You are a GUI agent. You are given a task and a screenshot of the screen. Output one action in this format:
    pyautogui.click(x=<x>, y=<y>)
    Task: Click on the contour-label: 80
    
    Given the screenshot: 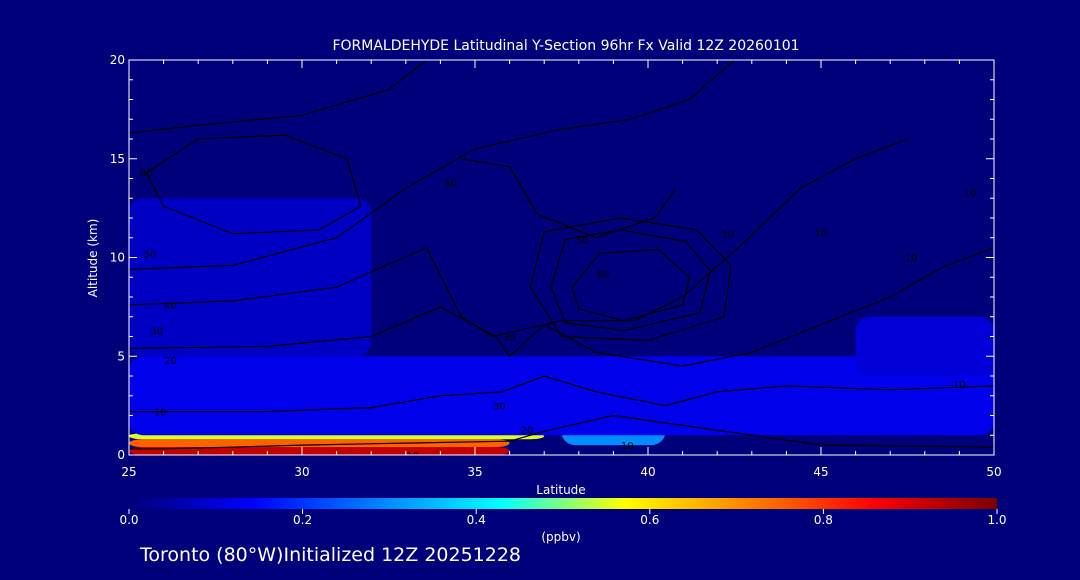 What is the action you would take?
    pyautogui.click(x=146, y=174)
    